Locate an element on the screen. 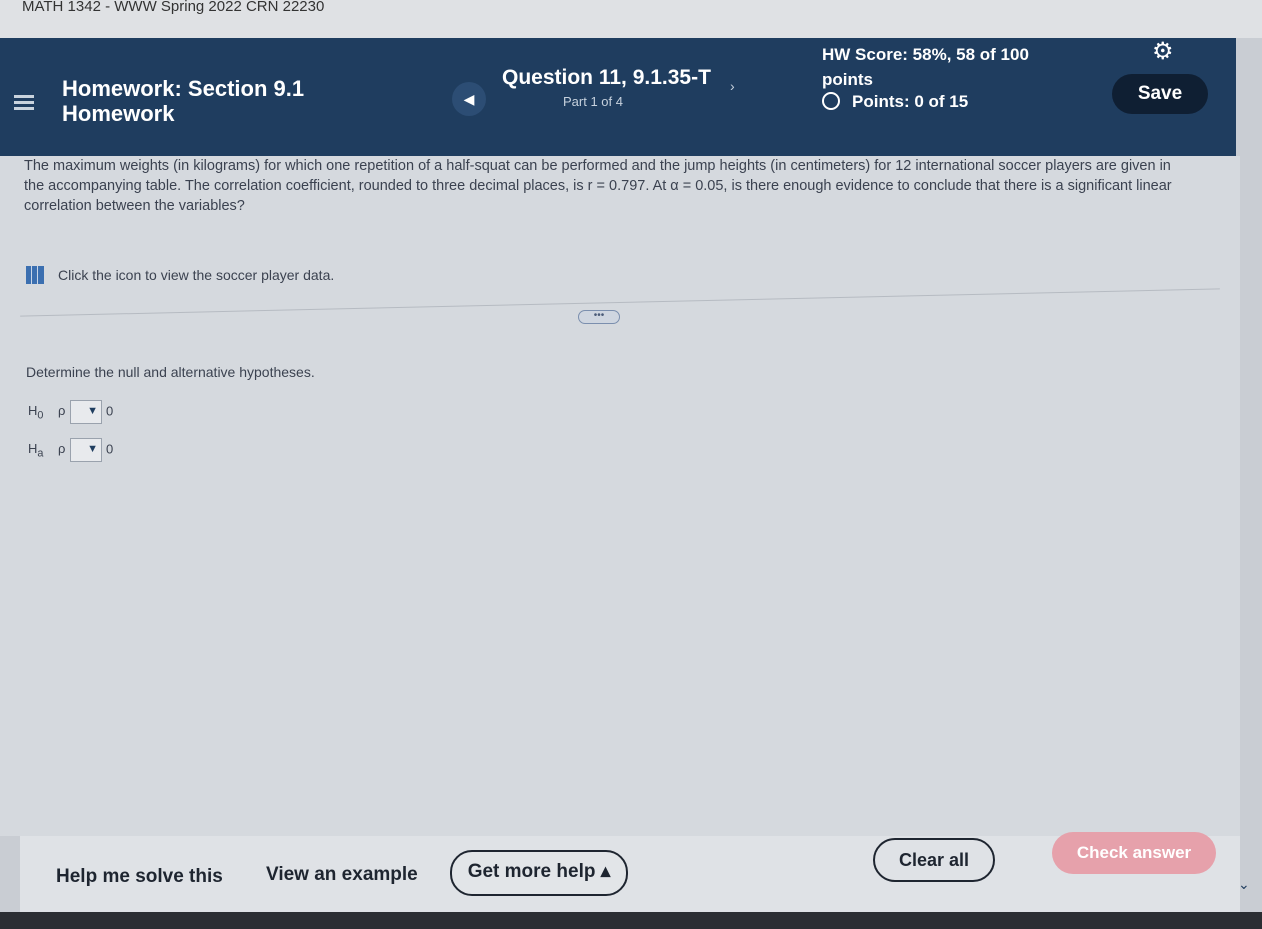 This screenshot has width=1262, height=929. chevron-right-icon: › is located at coordinates (732, 86).